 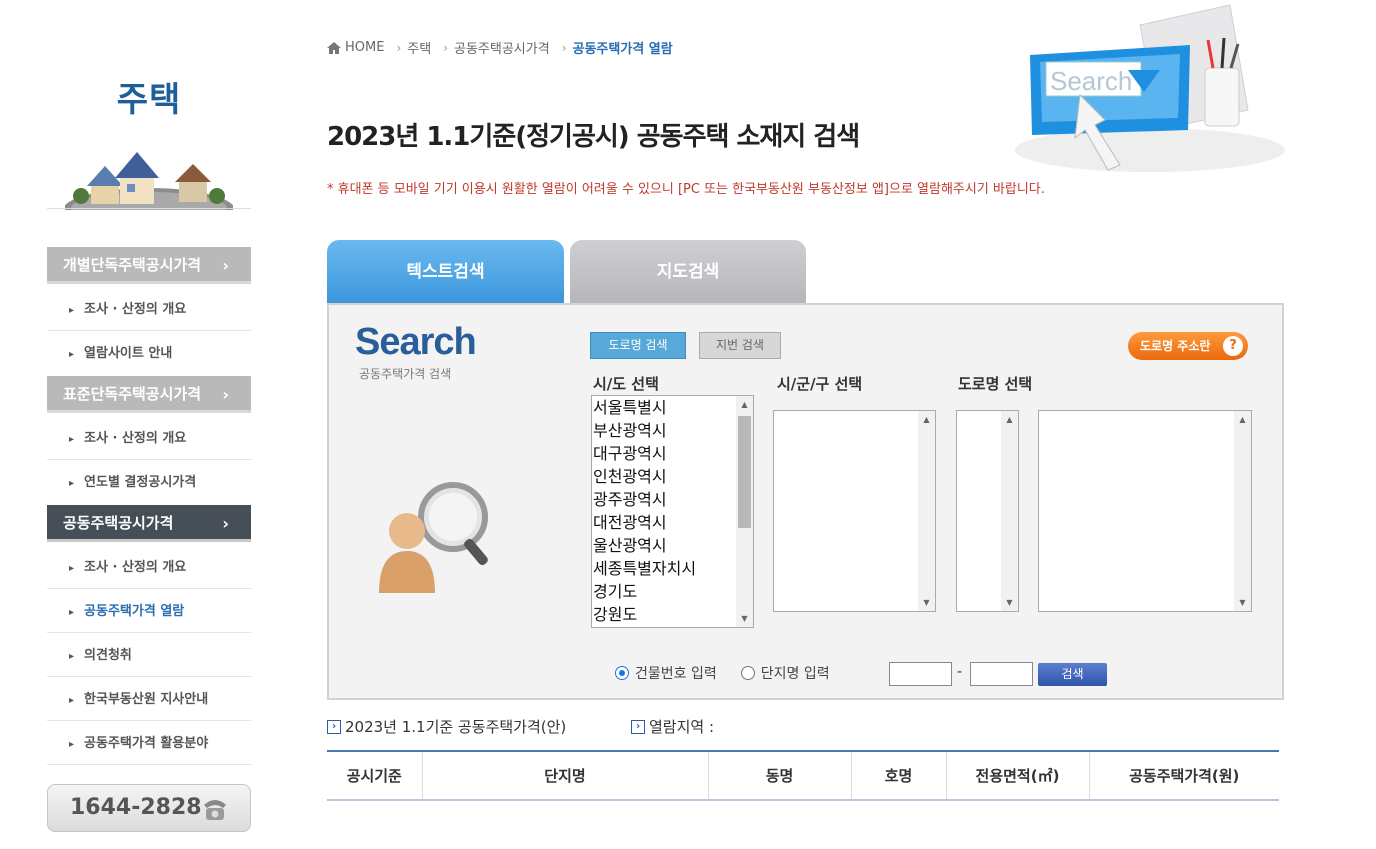 What do you see at coordinates (995, 384) in the screenshot?
I see `road-name-label: 도로명 선택` at bounding box center [995, 384].